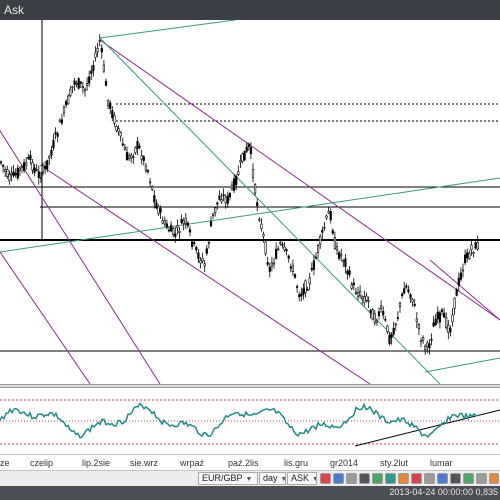 The width and height of the screenshot is (500, 500). Describe the element at coordinates (364, 478) in the screenshot. I see `chart-type-icon` at that location.